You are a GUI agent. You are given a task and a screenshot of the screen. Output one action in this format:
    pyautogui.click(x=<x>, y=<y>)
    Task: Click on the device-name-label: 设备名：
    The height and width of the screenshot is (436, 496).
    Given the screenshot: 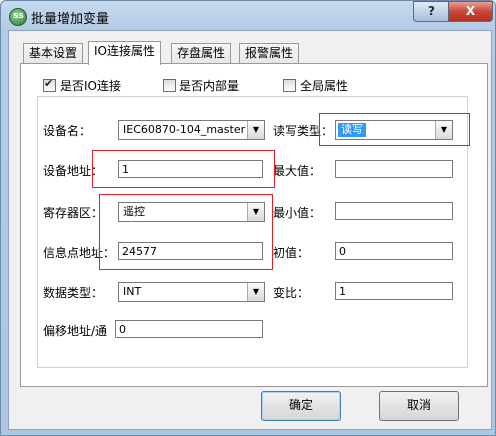 What is the action you would take?
    pyautogui.click(x=67, y=131)
    